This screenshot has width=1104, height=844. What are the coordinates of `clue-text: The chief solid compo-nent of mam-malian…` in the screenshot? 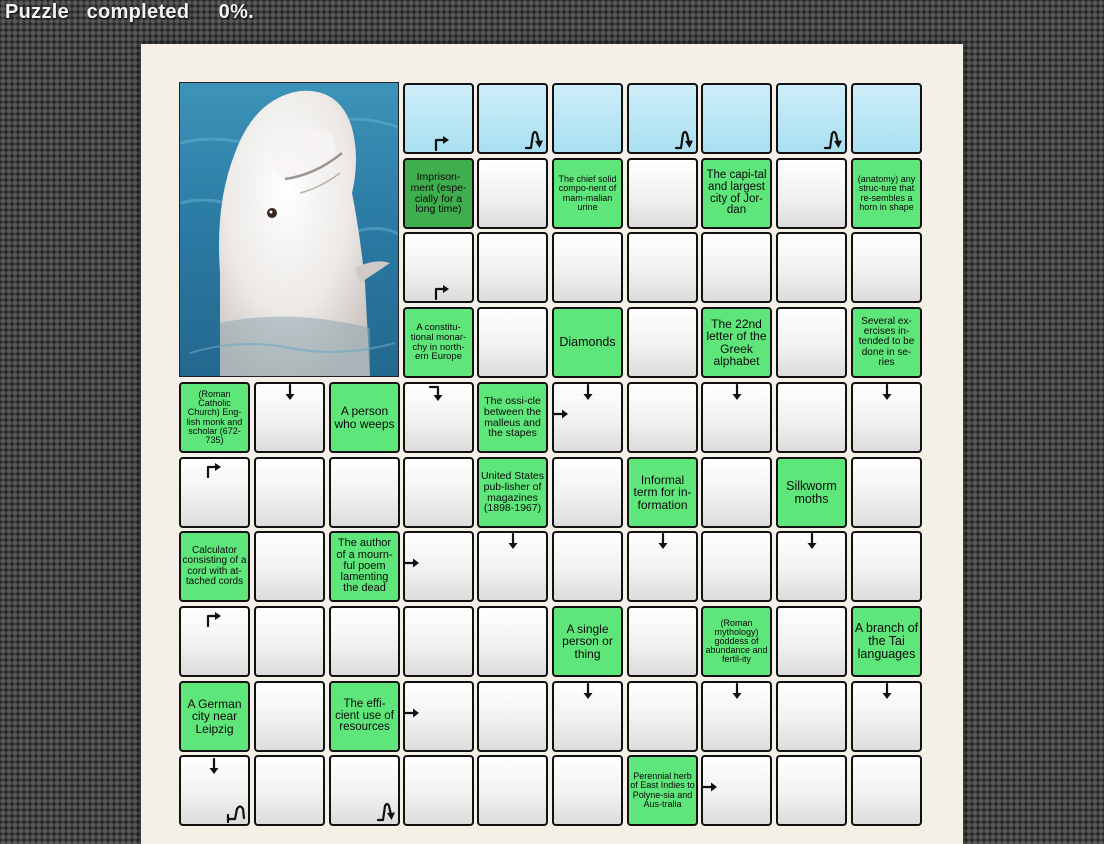 It's located at (587, 193).